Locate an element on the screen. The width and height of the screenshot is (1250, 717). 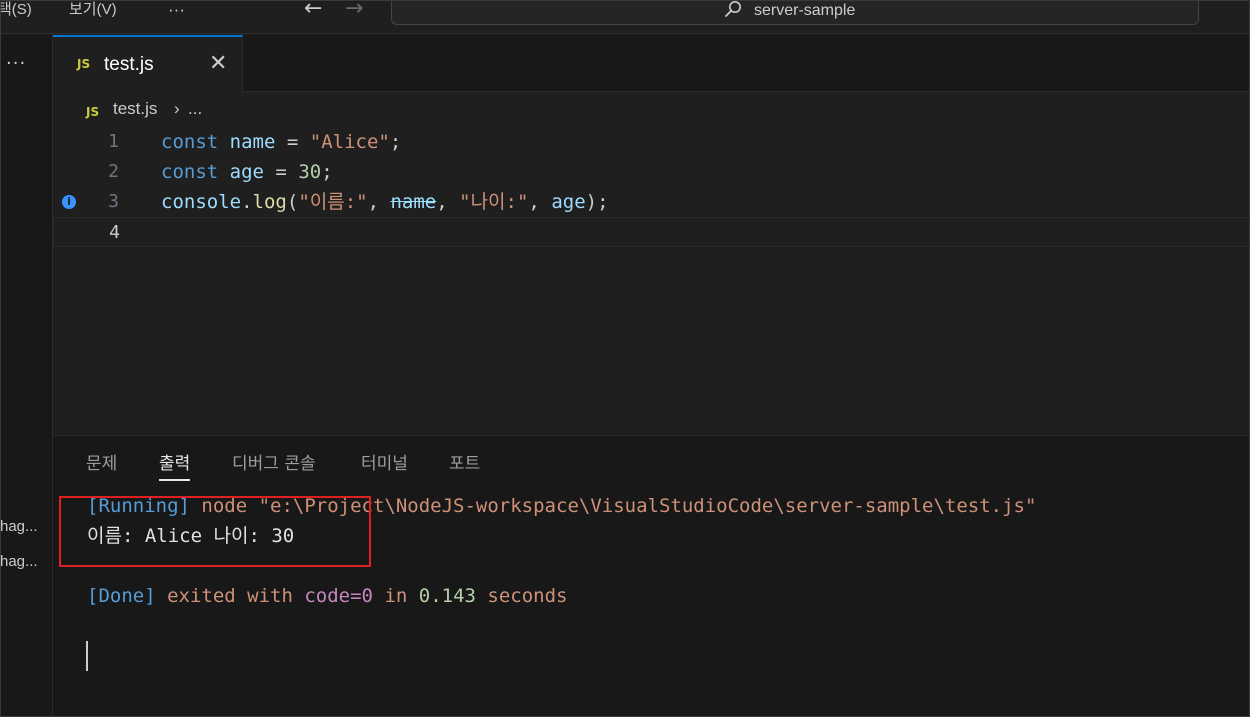
code-line-2: 2 const age = 30; is located at coordinates (651, 172).